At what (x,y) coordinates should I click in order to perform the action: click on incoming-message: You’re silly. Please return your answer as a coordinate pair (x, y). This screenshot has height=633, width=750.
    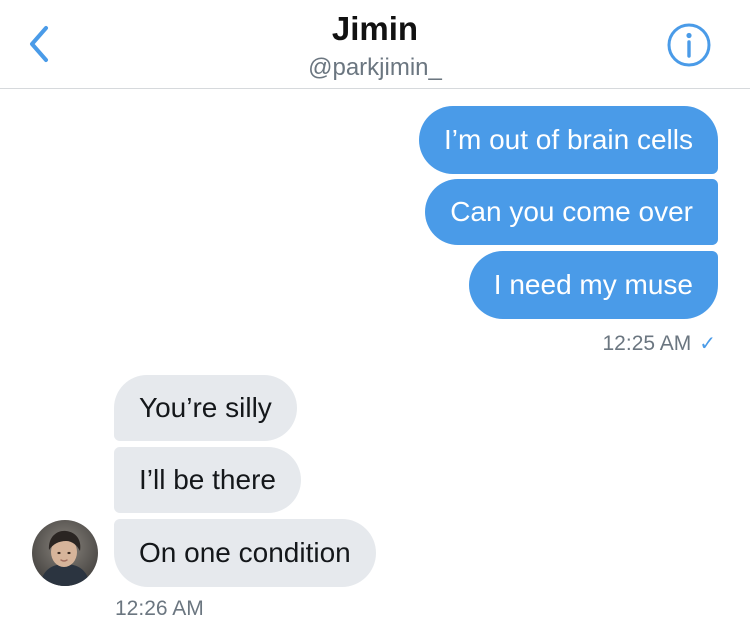
    Looking at the image, I should click on (205, 408).